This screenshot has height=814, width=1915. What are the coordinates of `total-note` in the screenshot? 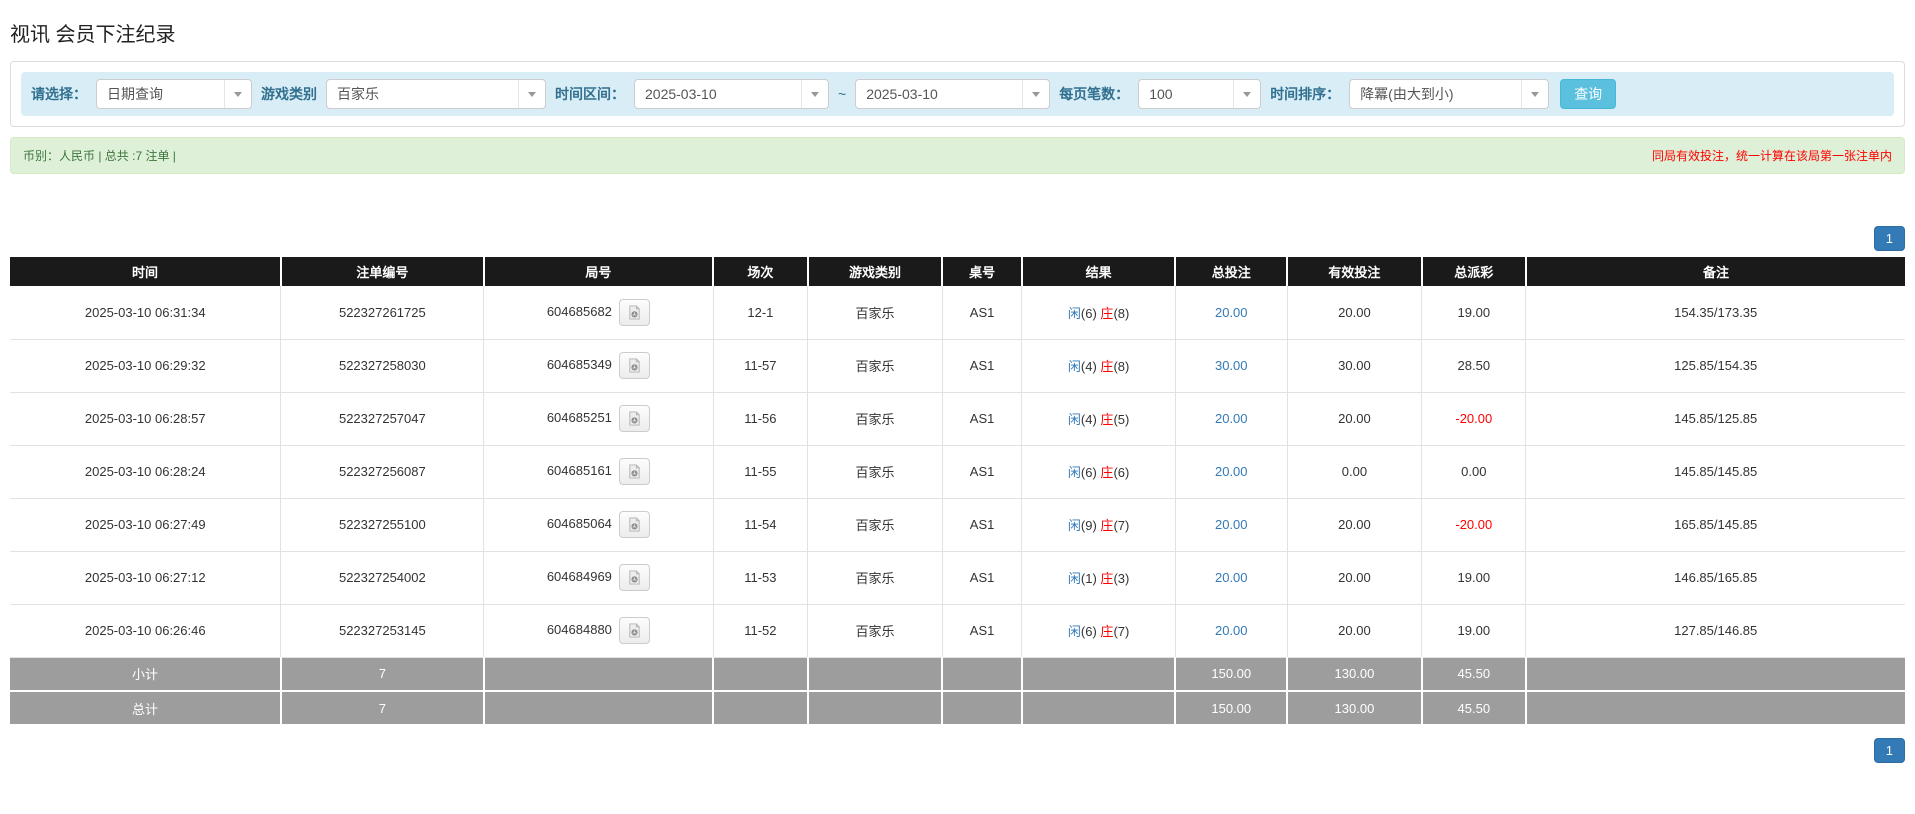 It's located at (1715, 708).